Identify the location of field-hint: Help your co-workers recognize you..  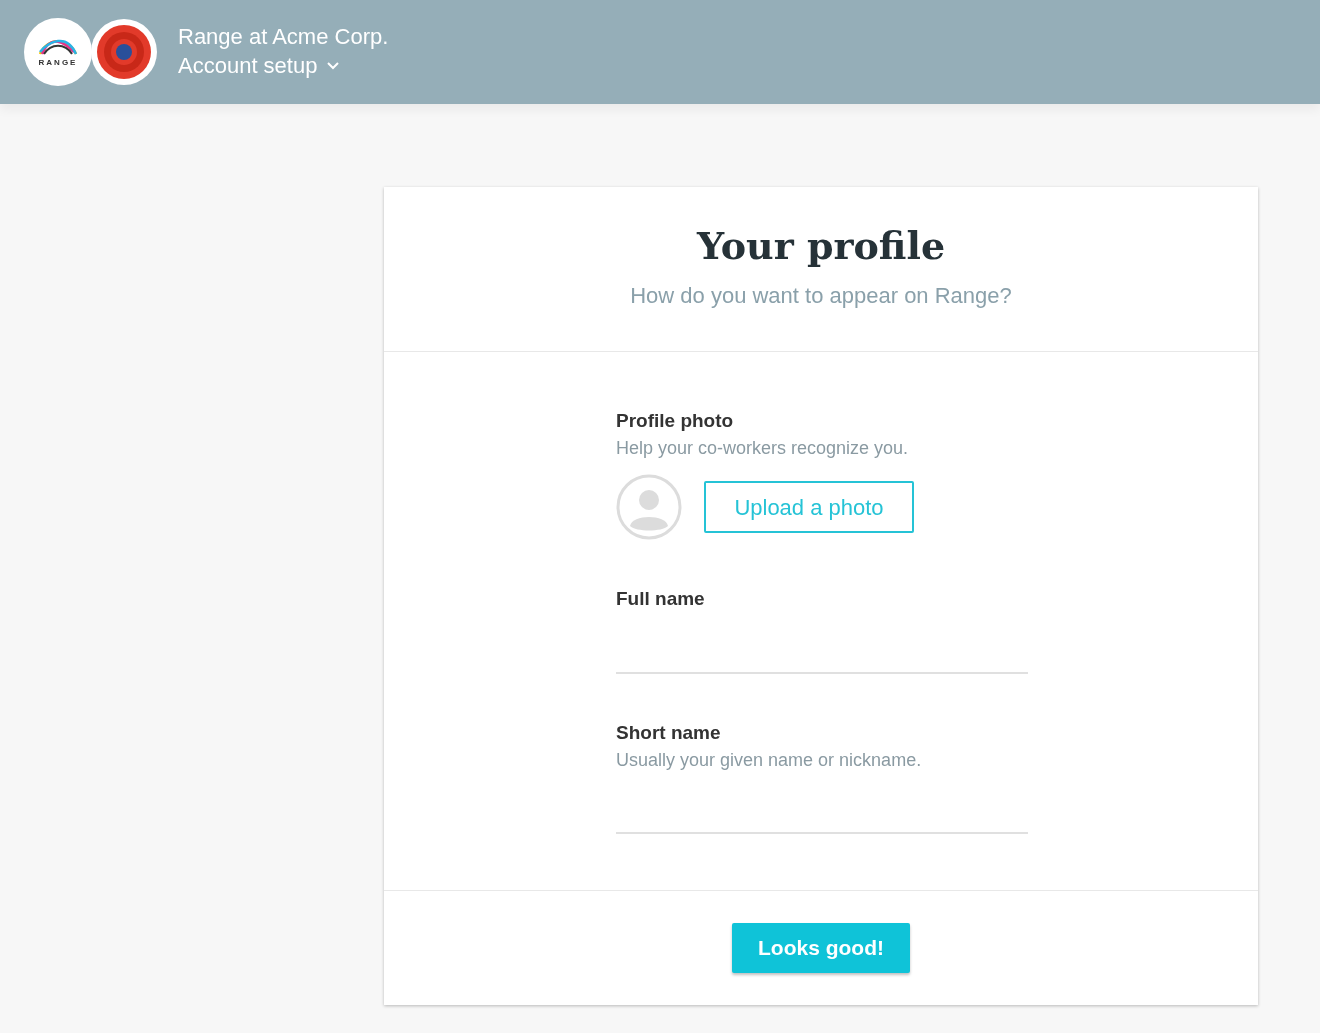
(763, 448).